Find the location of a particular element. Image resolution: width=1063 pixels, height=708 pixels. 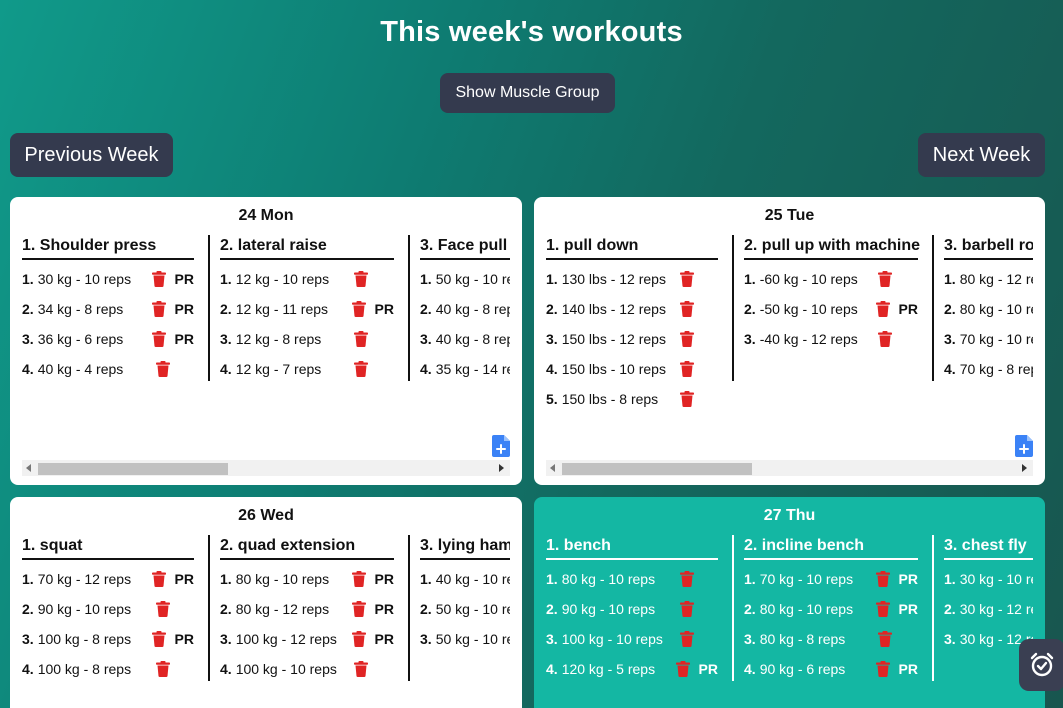

set-row: 1. 130 lbs - 12 reps is located at coordinates (632, 279).